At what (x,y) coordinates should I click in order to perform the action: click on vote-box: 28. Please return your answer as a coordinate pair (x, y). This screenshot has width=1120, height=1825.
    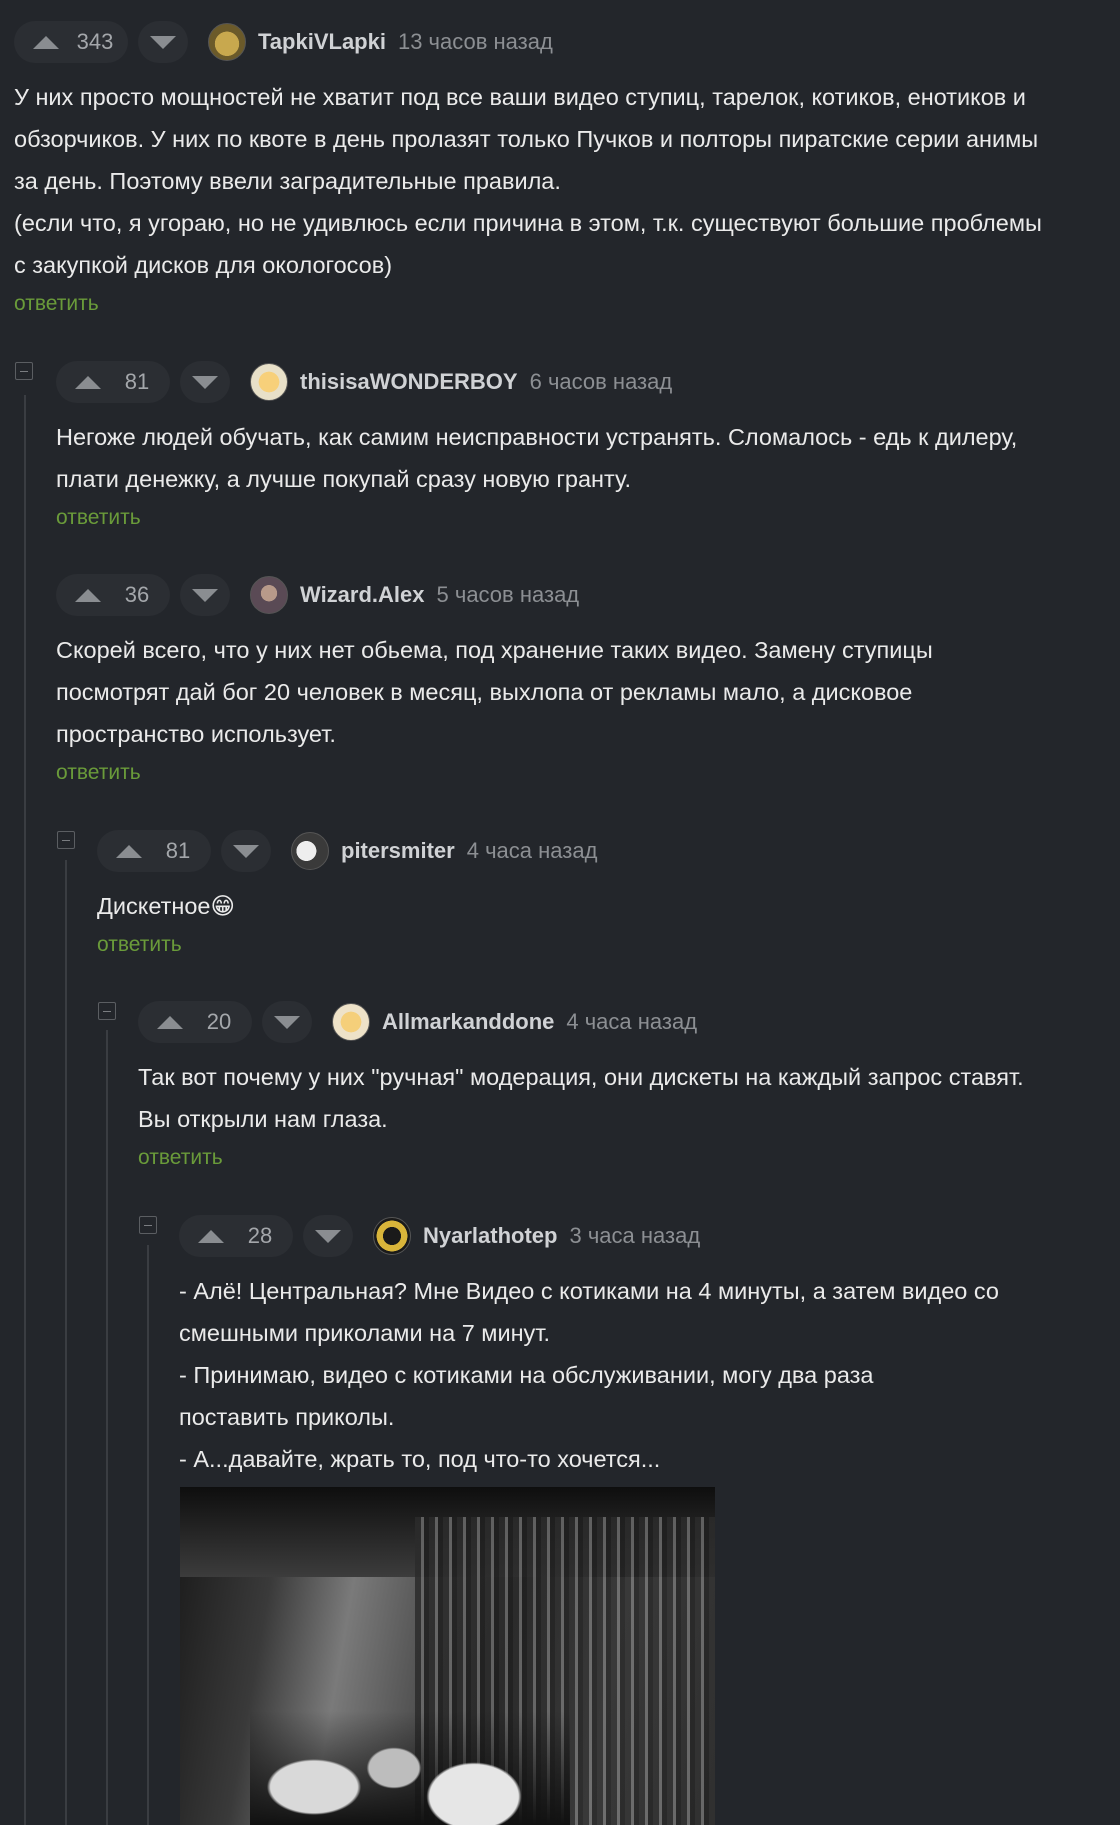
    Looking at the image, I should click on (236, 1236).